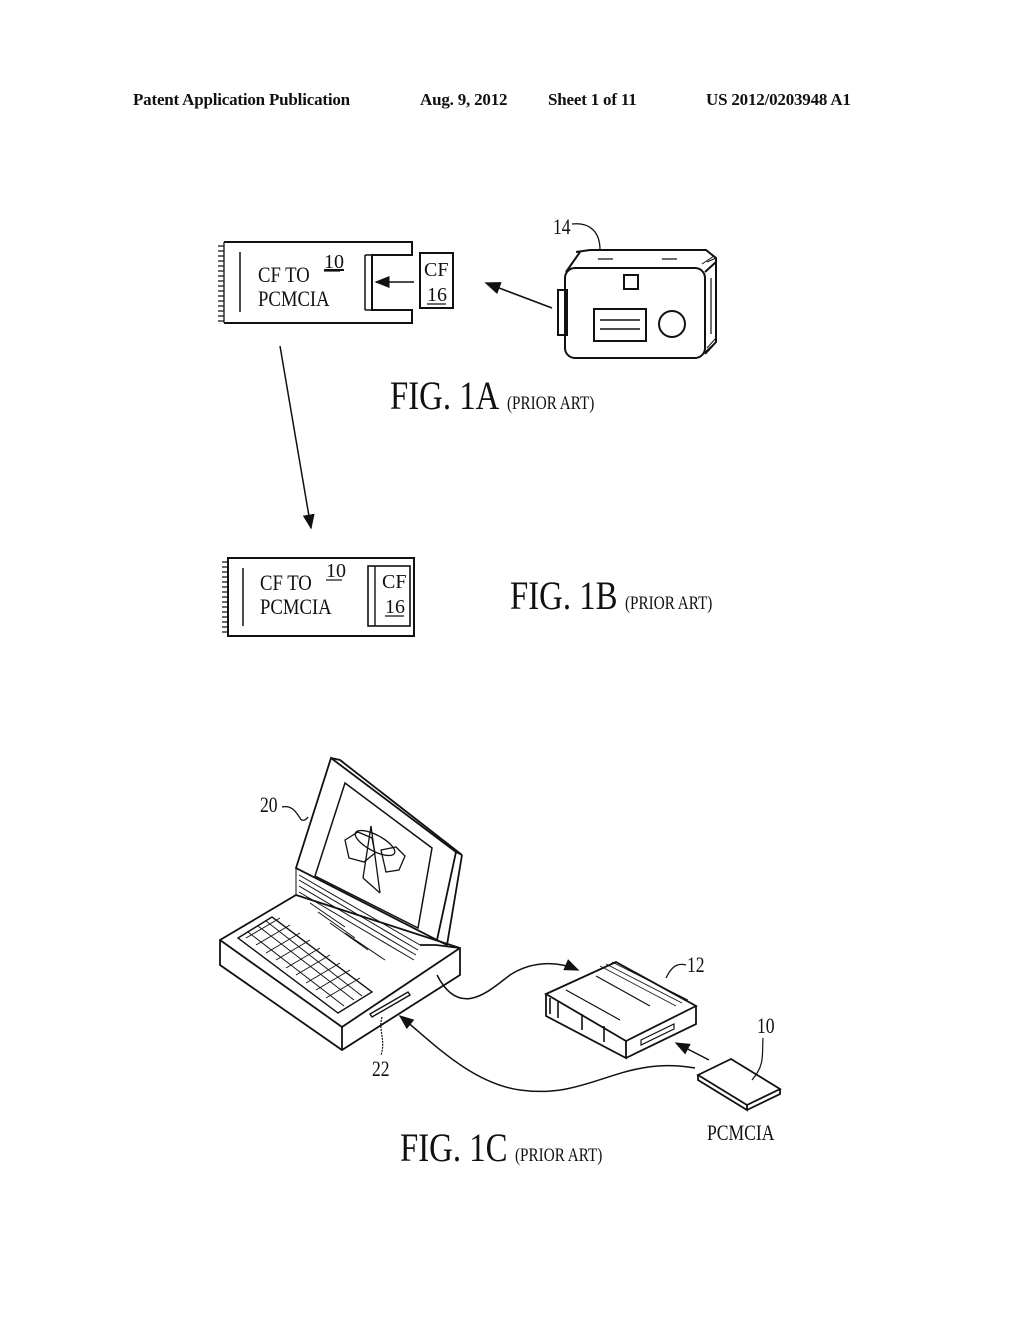  Describe the element at coordinates (739, 1080) in the screenshot. I see `pcmcia-card-10: 10 PCMCIA` at that location.